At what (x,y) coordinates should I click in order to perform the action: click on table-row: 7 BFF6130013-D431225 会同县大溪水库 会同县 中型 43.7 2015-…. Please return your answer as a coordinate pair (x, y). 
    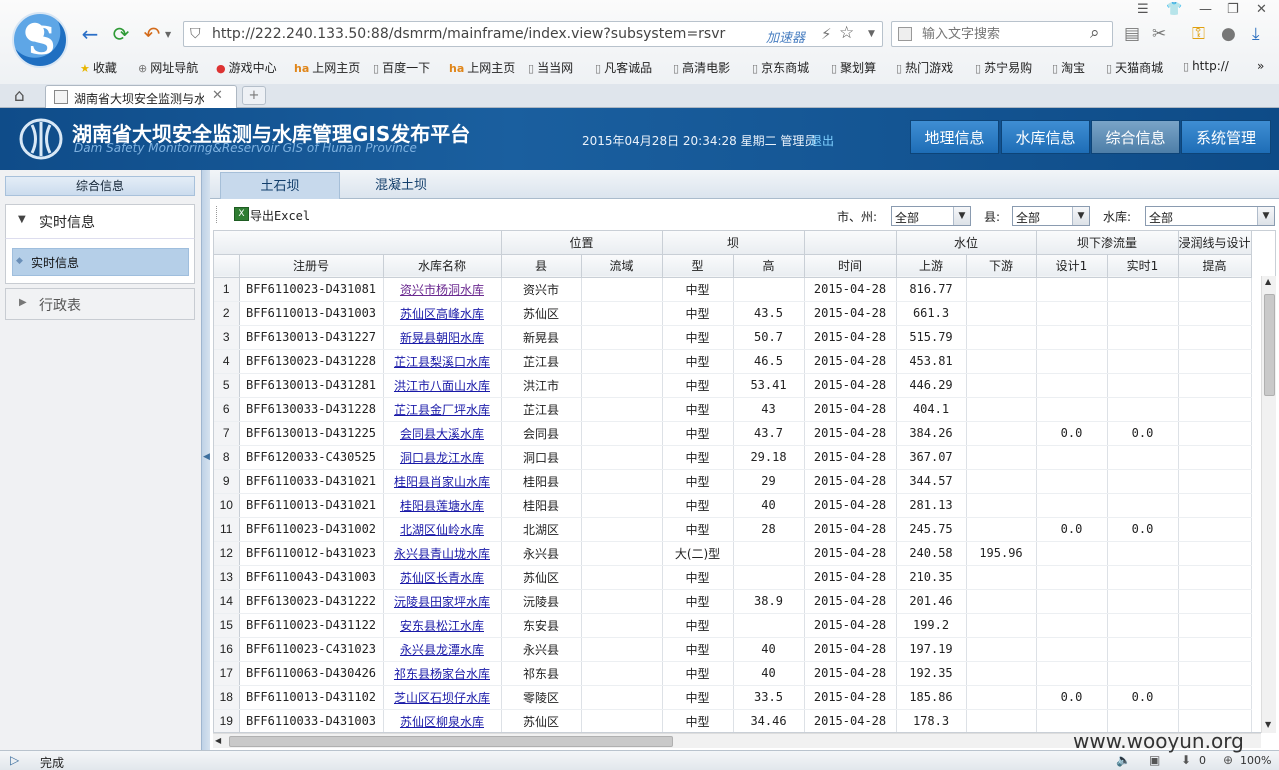
    Looking at the image, I should click on (733, 433).